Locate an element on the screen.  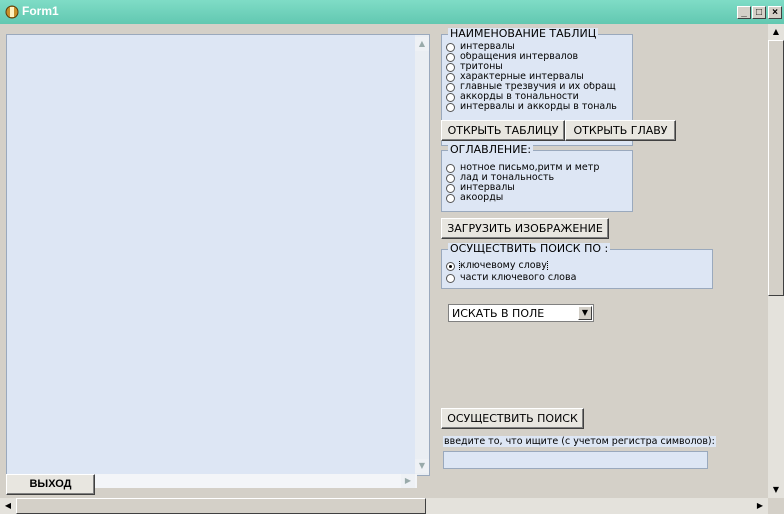
chevron-down-icon: ▼ is located at coordinates (585, 313).